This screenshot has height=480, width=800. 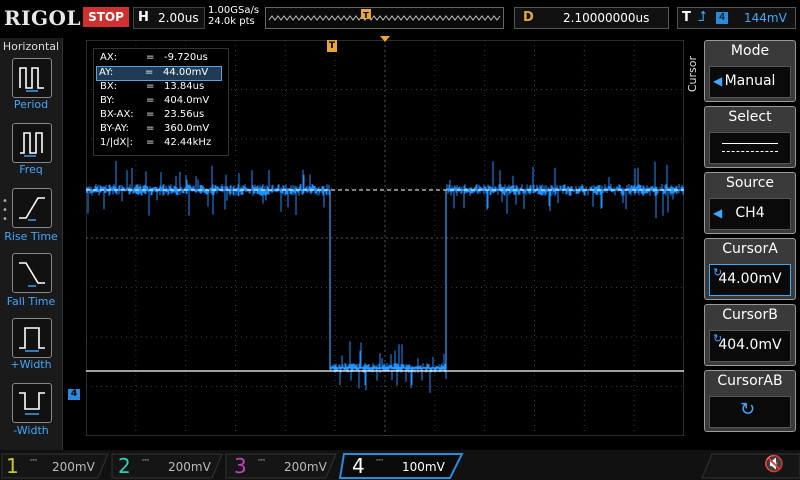 I want to click on menu-title: Cursor, so click(x=692, y=74).